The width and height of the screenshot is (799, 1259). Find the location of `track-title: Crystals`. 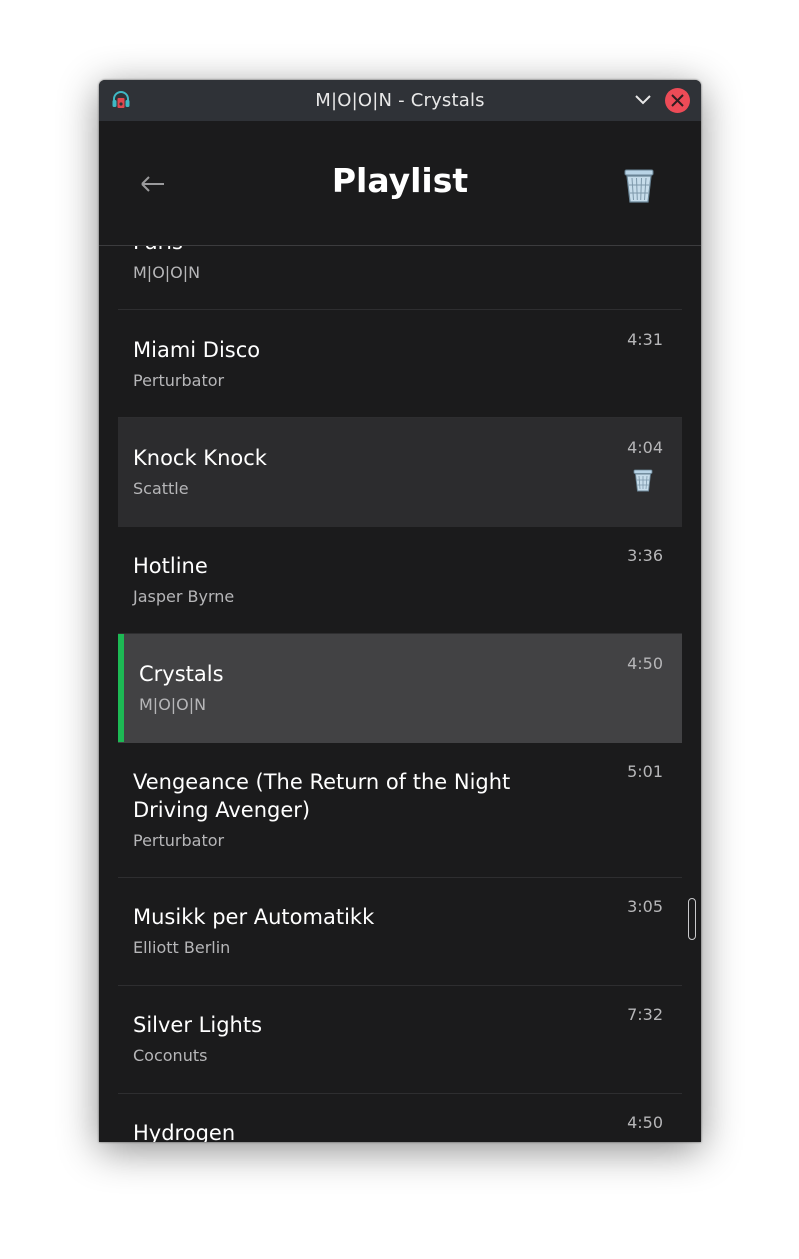

track-title: Crystals is located at coordinates (181, 674).